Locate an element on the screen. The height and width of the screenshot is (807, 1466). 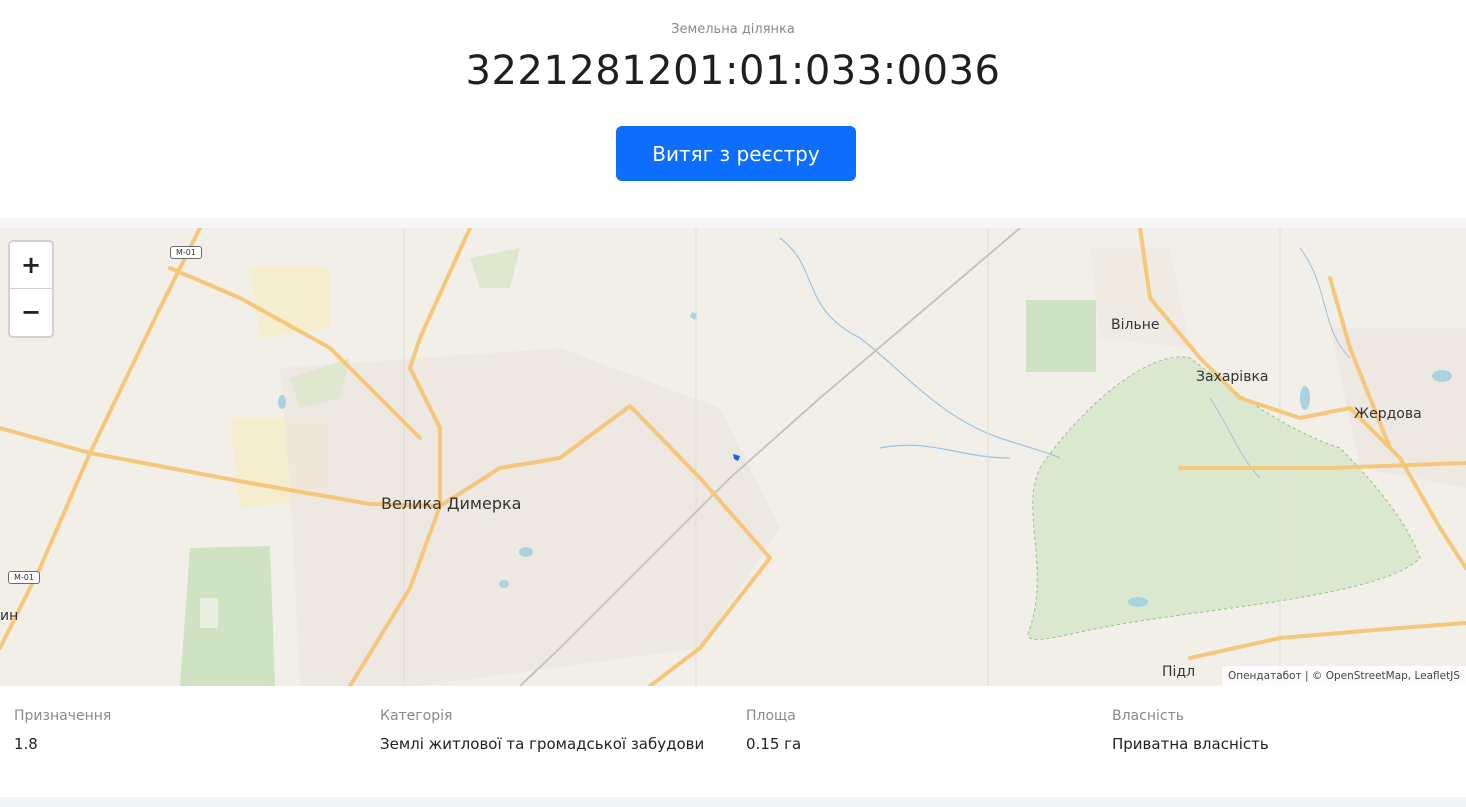
zoom-out-button: − is located at coordinates (31, 312).